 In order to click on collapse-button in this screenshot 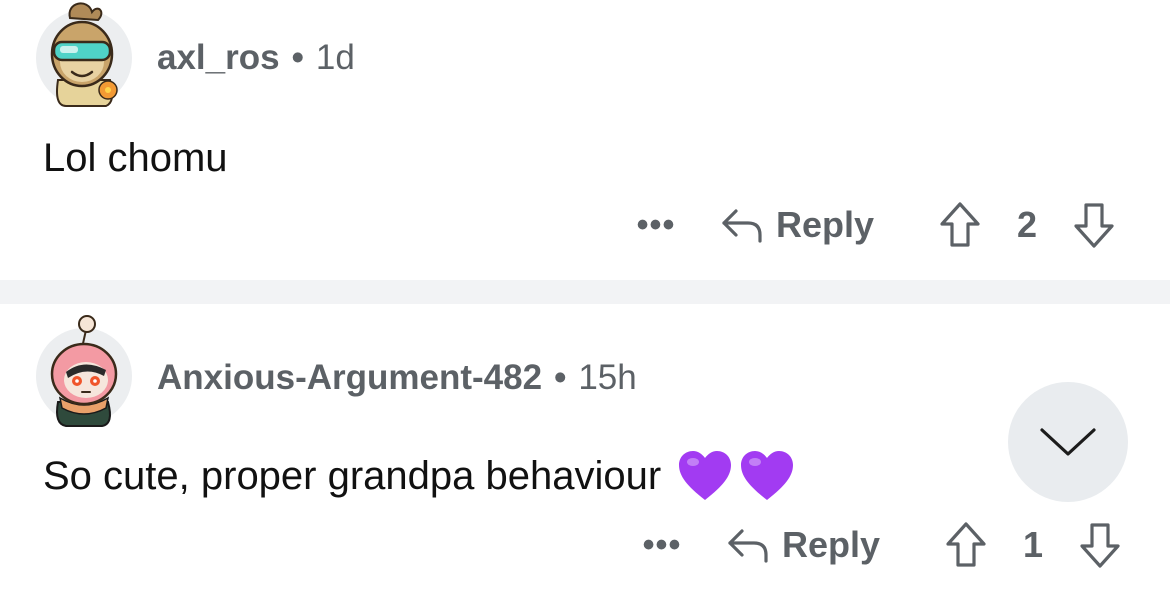, I will do `click(1068, 442)`.